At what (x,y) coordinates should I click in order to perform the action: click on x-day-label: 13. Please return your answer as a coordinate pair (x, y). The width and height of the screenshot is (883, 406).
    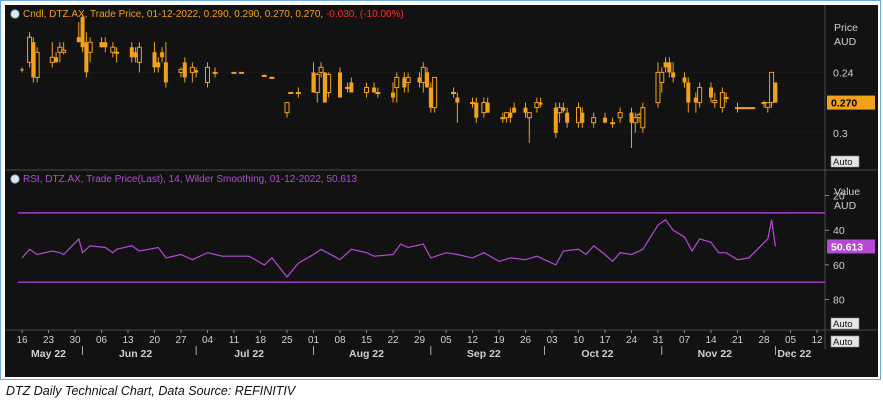
    Looking at the image, I should click on (128, 340).